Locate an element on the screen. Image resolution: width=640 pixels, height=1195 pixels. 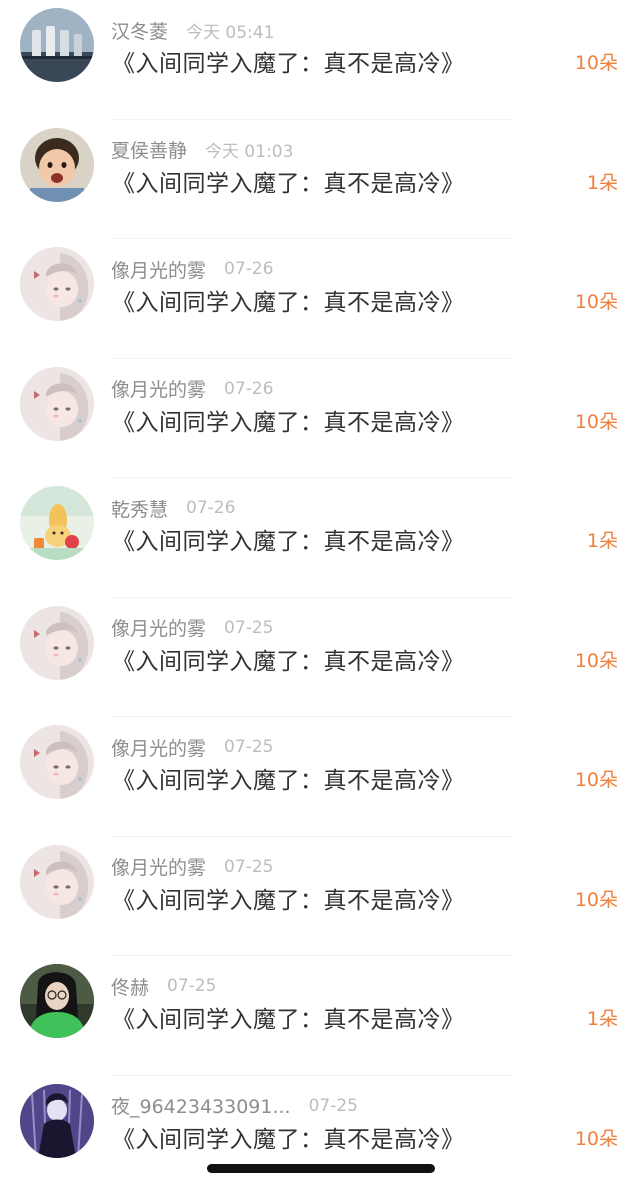
timestamp: 今天 01:03 is located at coordinates (249, 149).